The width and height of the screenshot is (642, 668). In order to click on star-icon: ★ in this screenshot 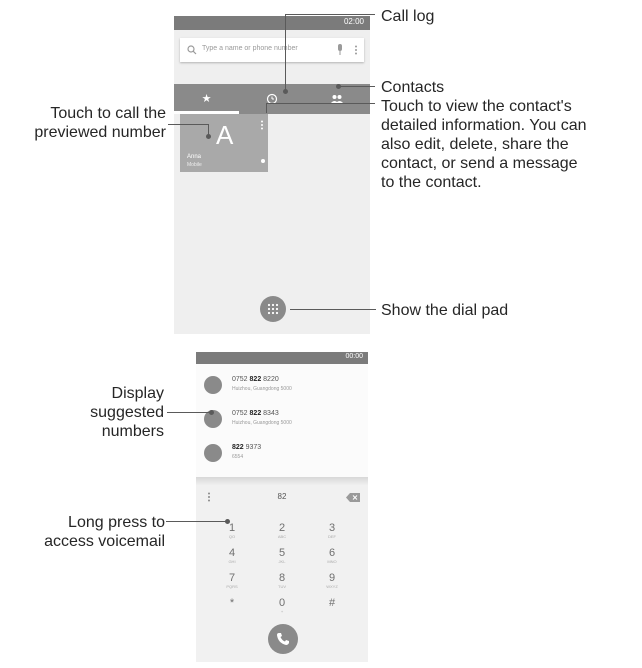, I will do `click(206, 99)`.